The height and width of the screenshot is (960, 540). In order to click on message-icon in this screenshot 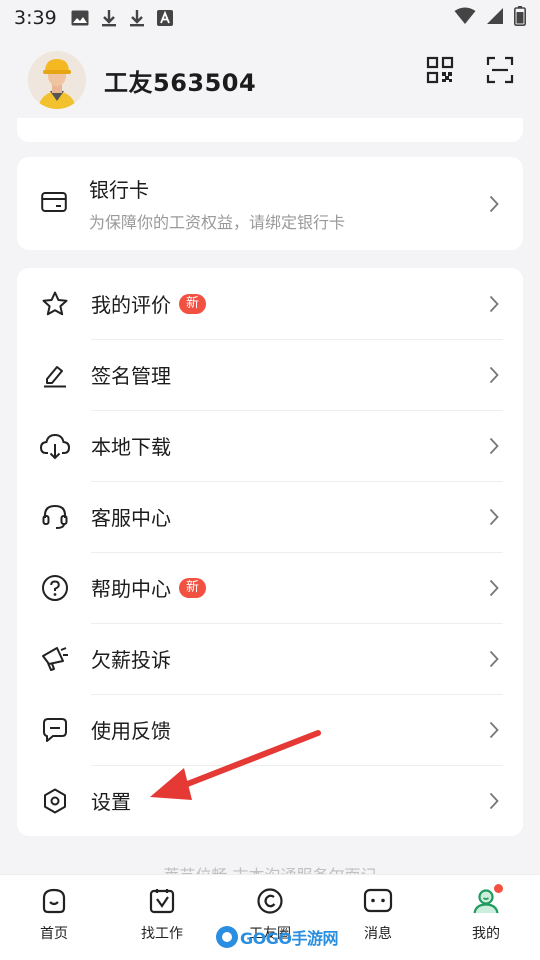, I will do `click(378, 901)`.